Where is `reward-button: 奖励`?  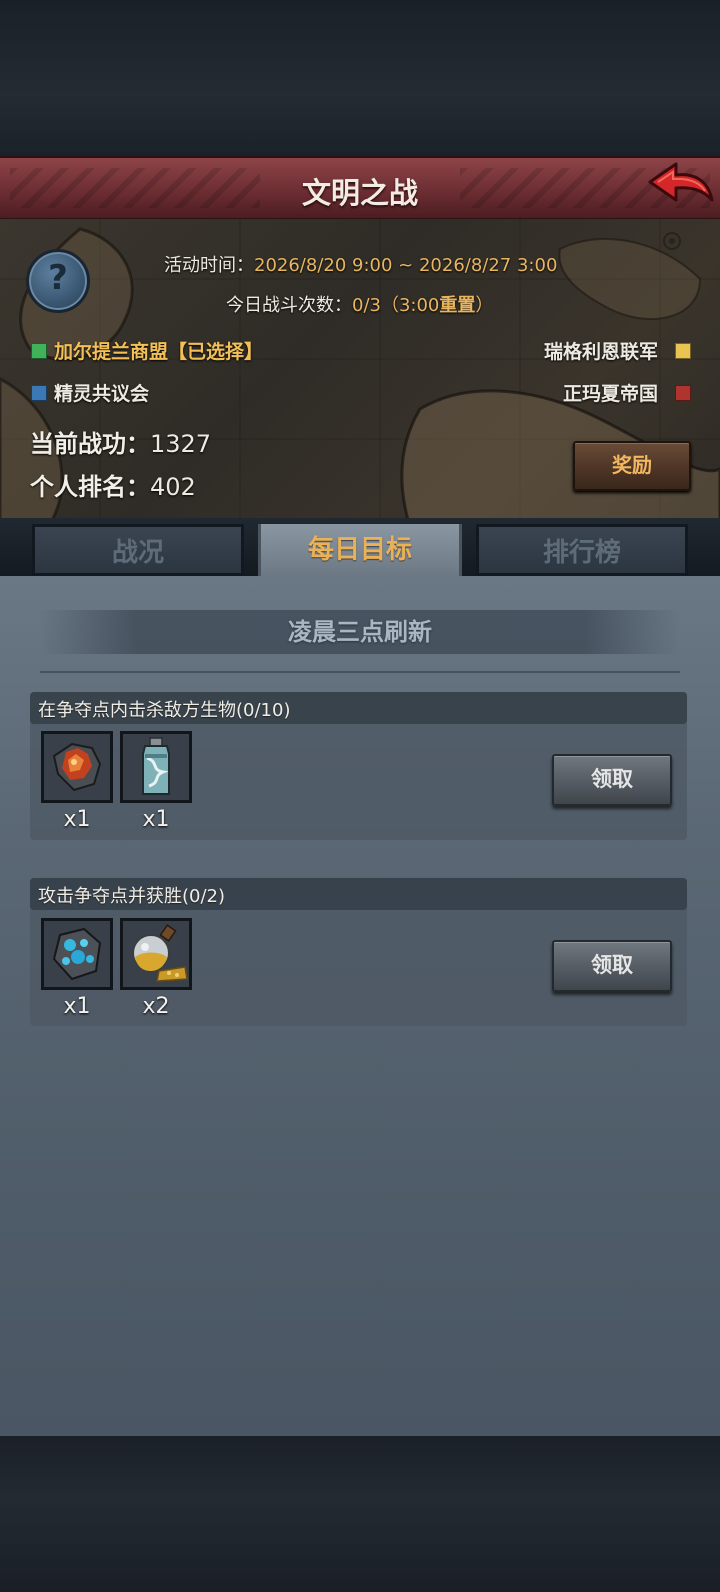
reward-button: 奖励 is located at coordinates (632, 466).